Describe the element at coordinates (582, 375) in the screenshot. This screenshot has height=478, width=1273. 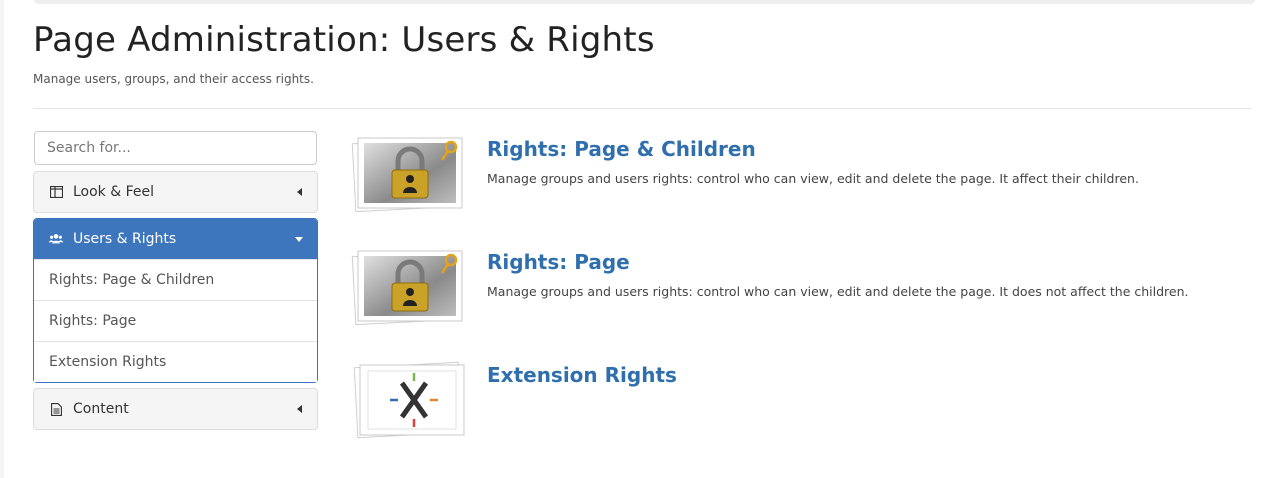
I see `entry-title: Extension Rights` at that location.